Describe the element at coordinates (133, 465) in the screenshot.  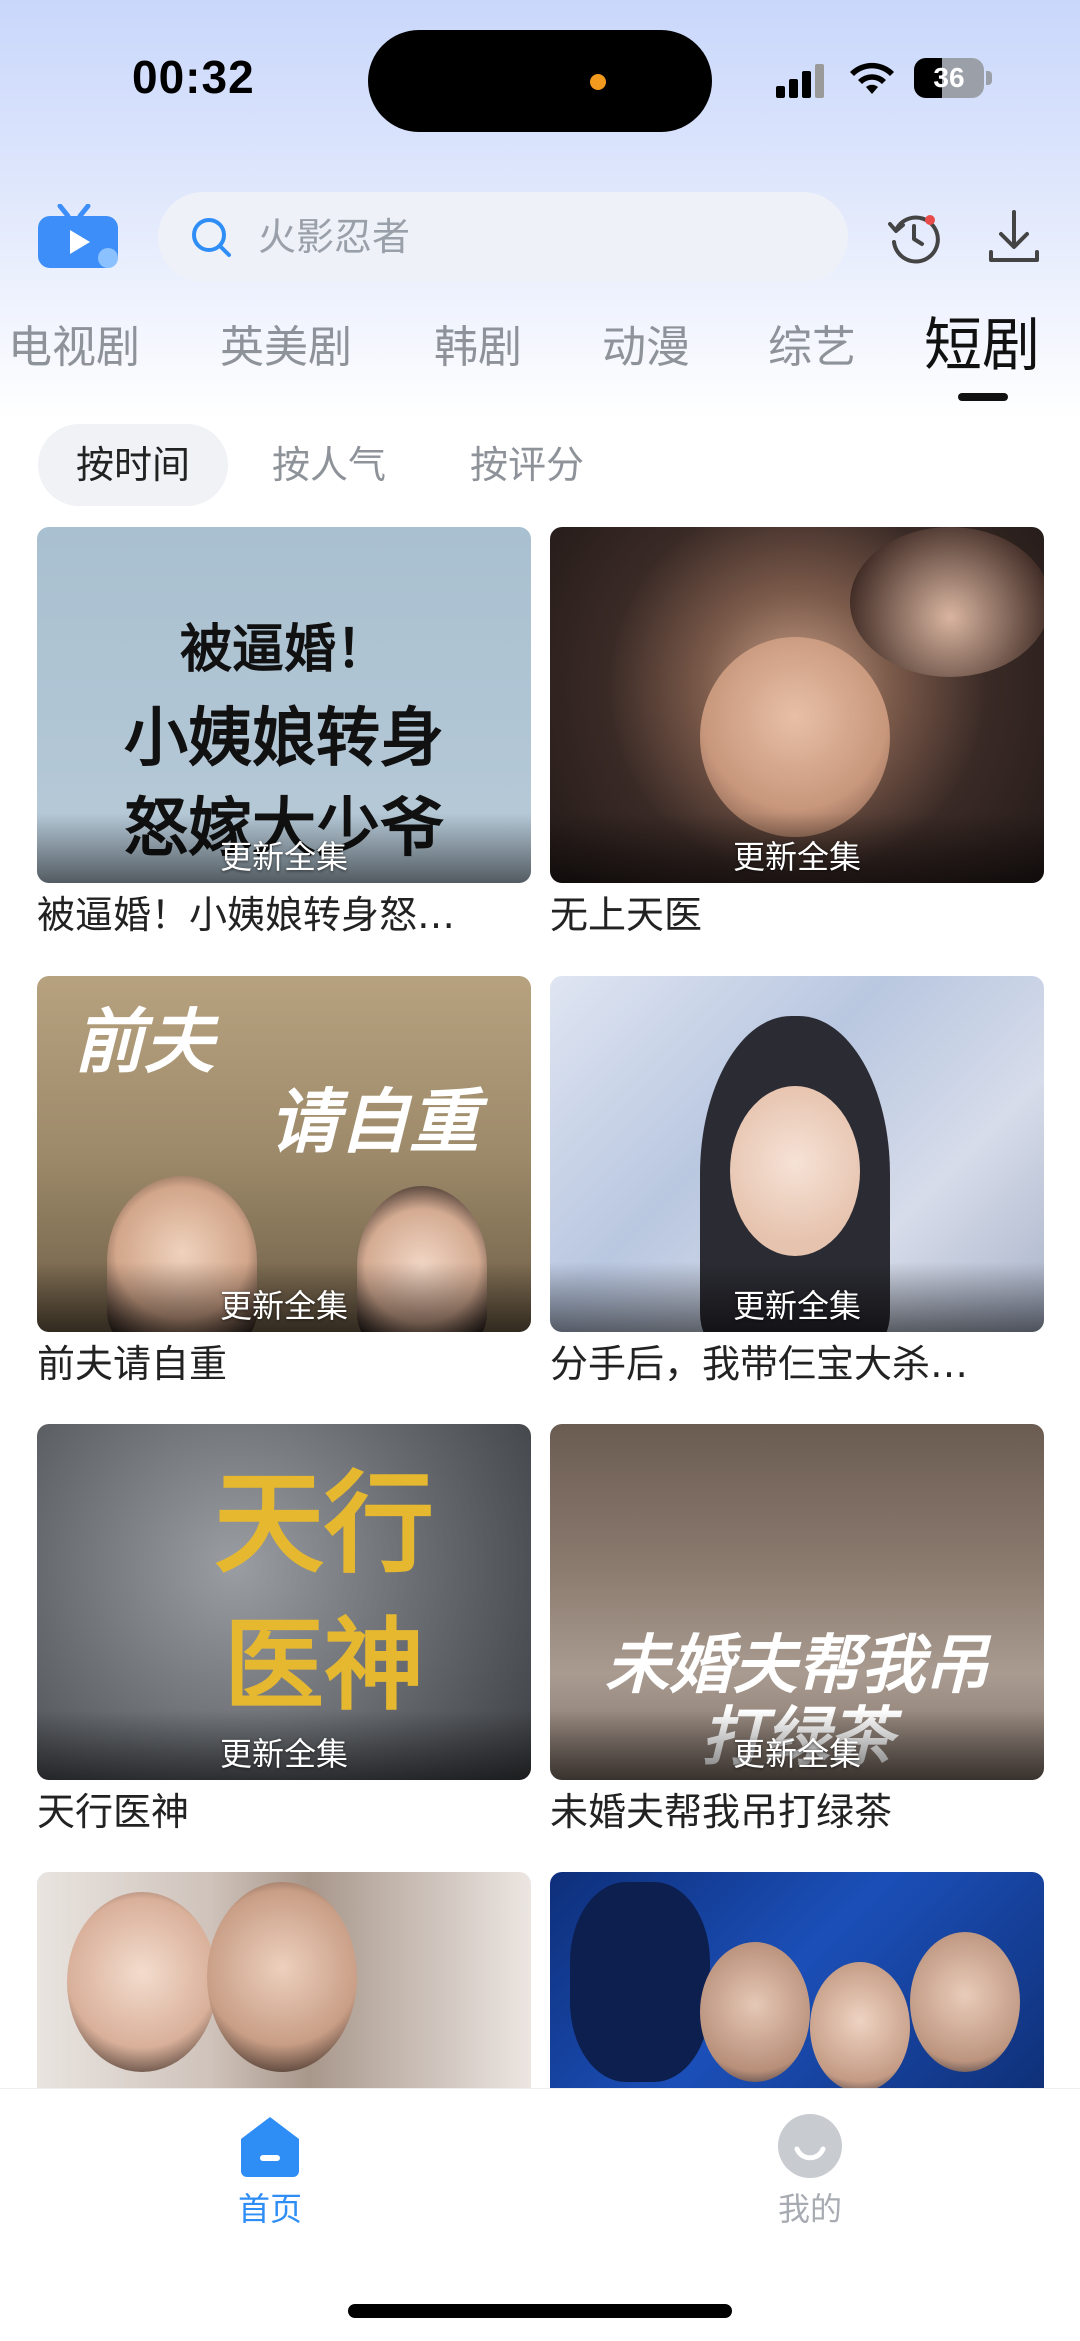
I see `sort-by-time: 按时间` at that location.